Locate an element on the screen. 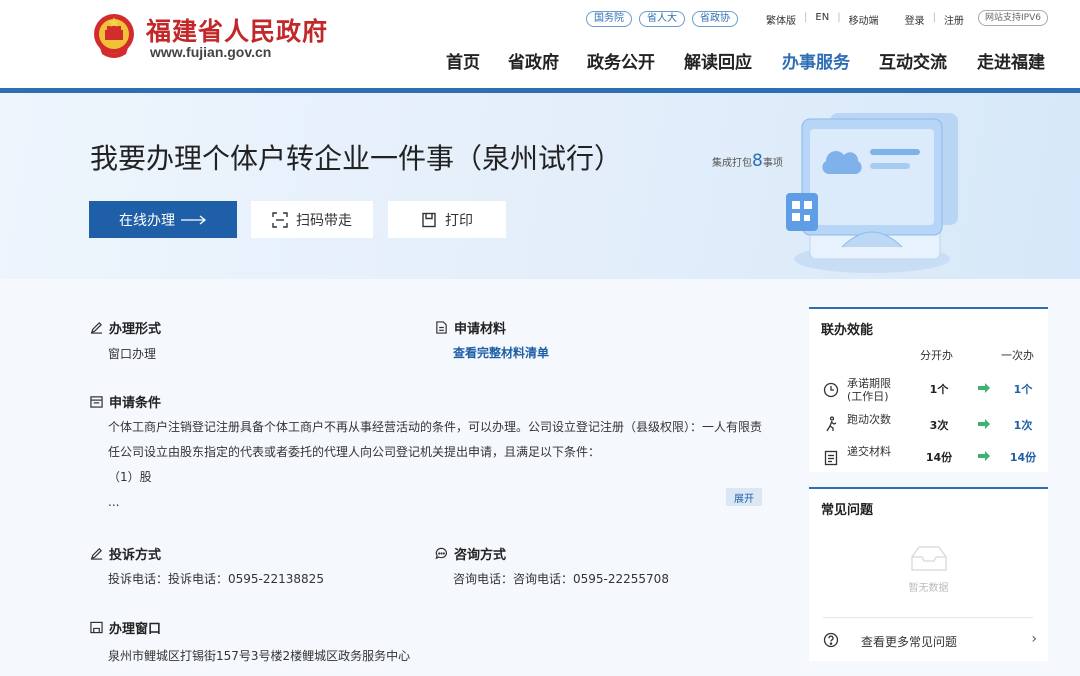 The image size is (1080, 676). efficiency-row-label: 递交材料 is located at coordinates (869, 451).